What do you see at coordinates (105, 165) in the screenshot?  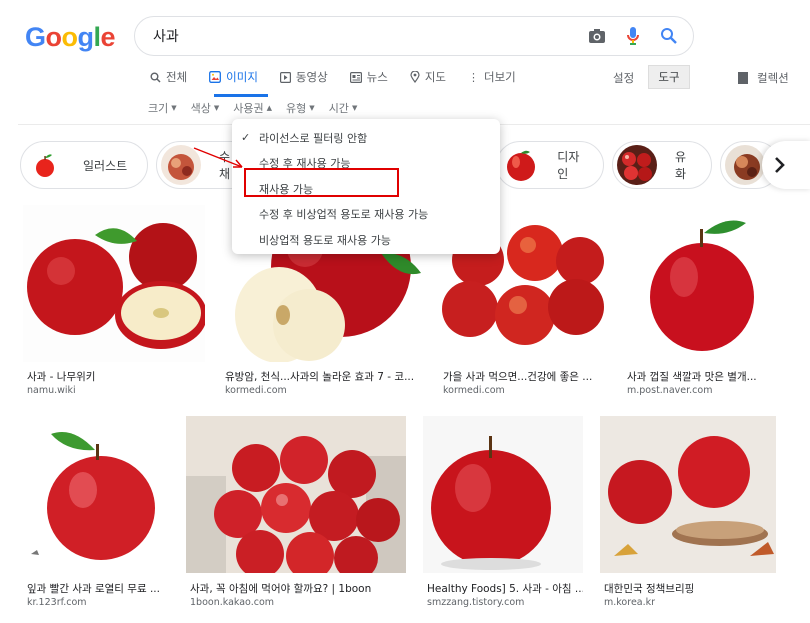 I see `chip-label: 일러스트` at bounding box center [105, 165].